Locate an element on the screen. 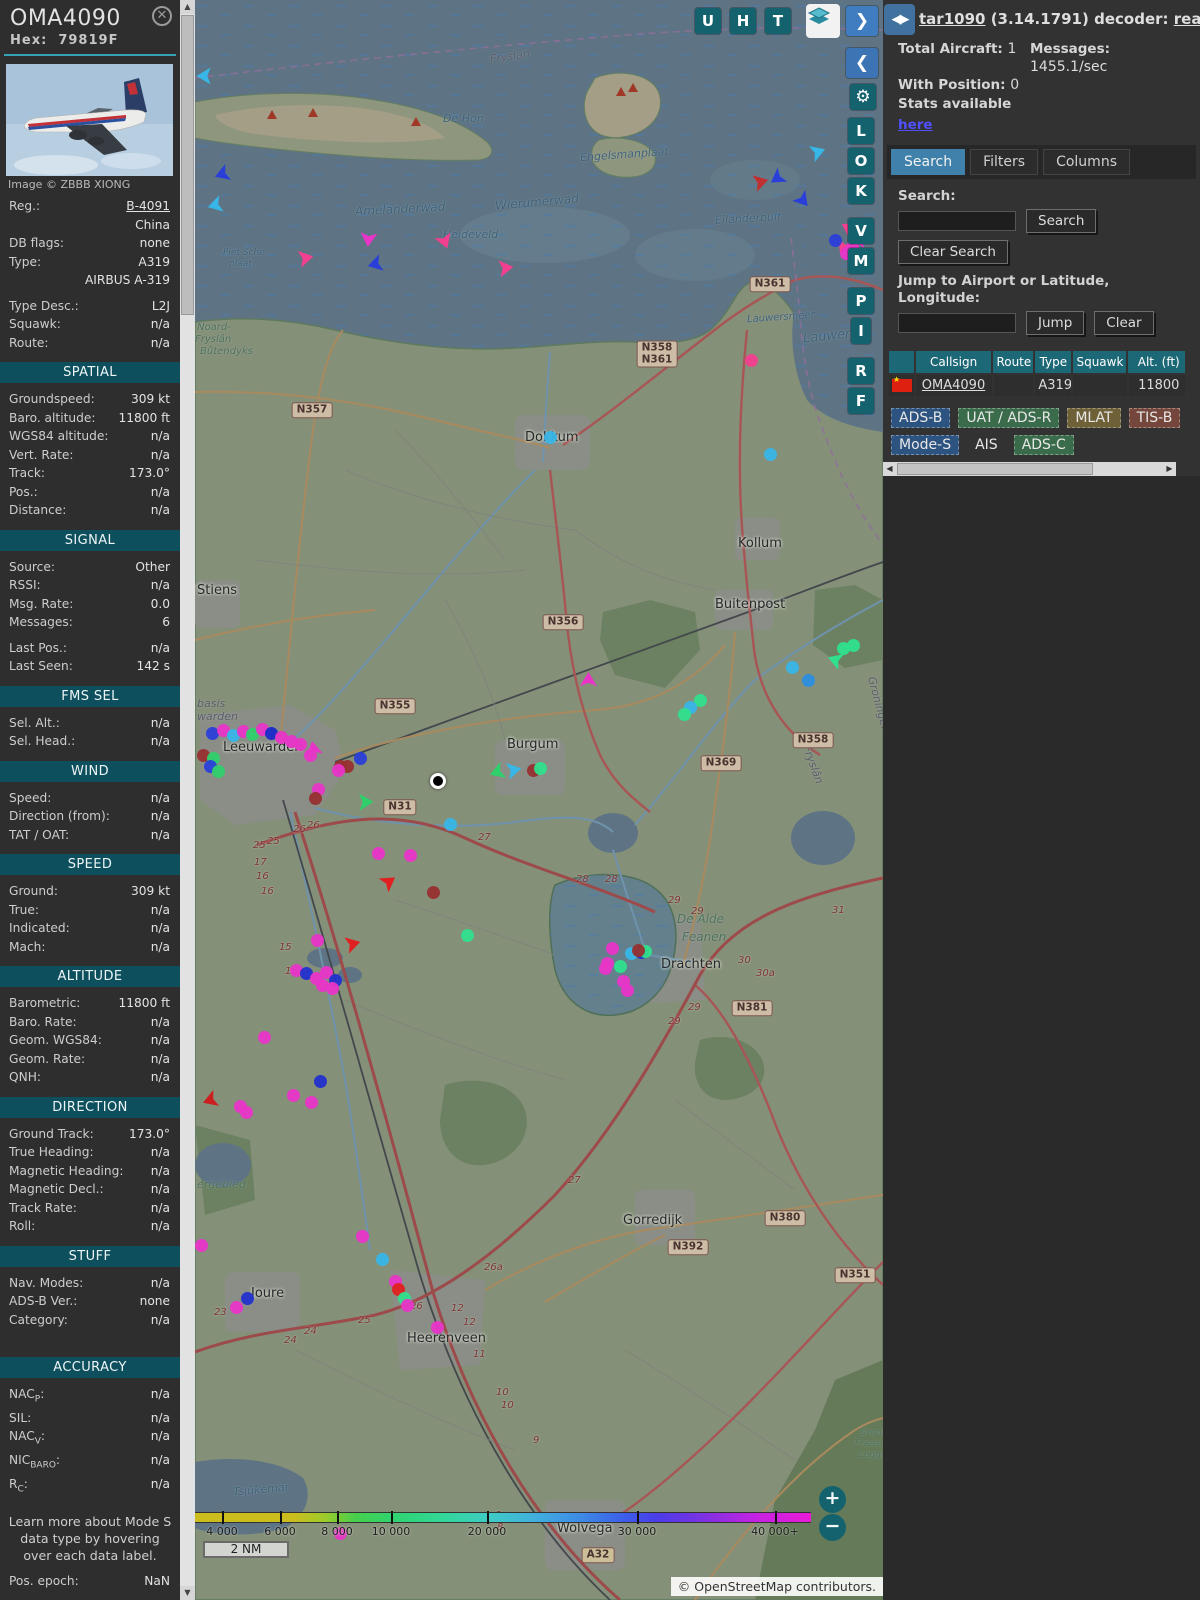 The width and height of the screenshot is (1200, 1600). filter-chip-ads-c: ADS-C is located at coordinates (1043, 445).